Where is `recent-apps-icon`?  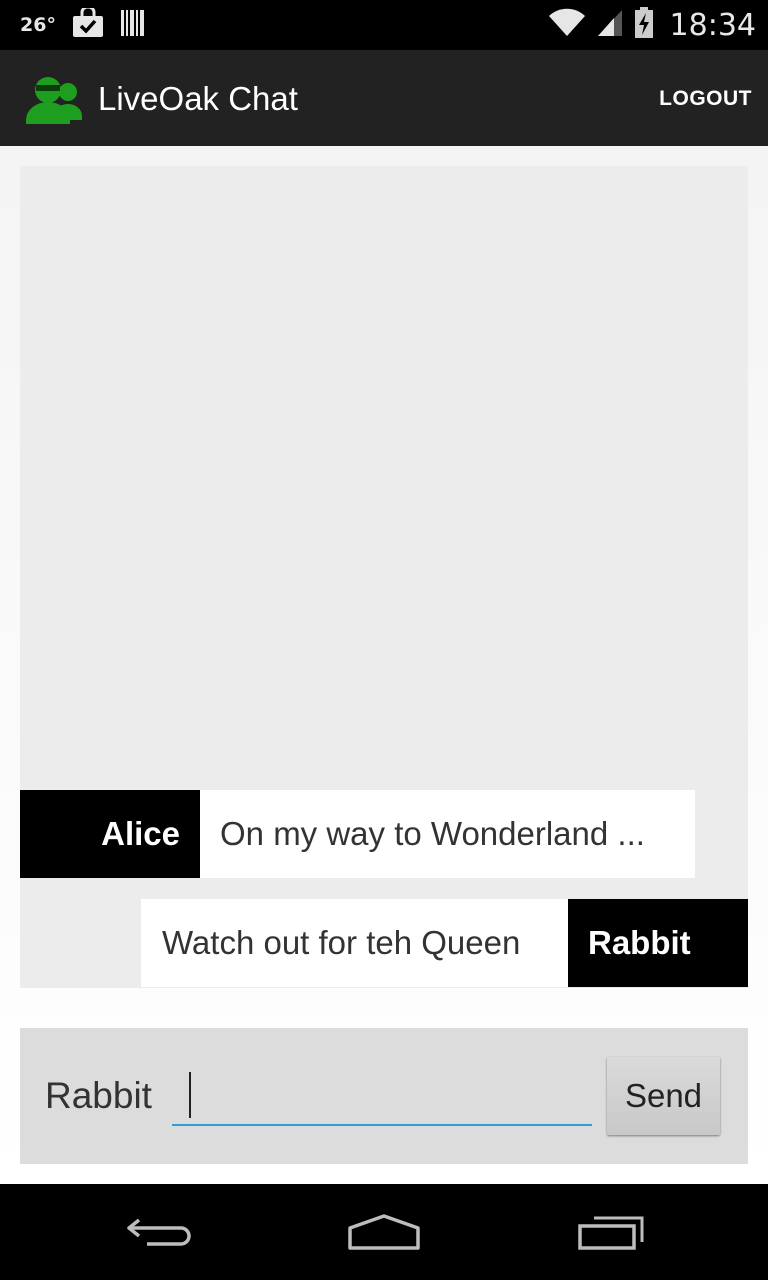
recent-apps-icon is located at coordinates (610, 1232).